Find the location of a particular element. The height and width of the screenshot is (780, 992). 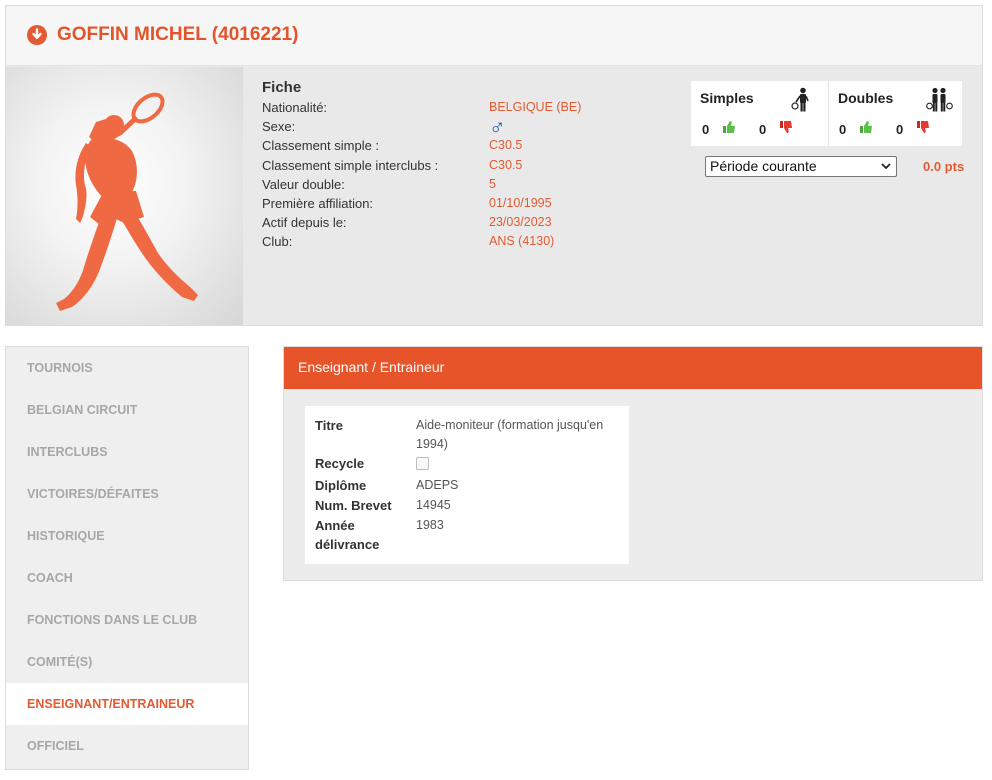

period-selected-value: Période courante is located at coordinates (763, 166).